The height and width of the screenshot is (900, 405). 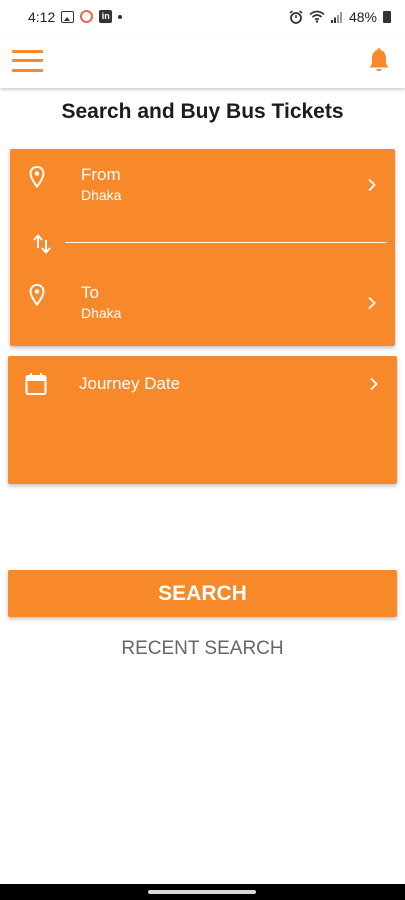 I want to click on ring-icon, so click(x=87, y=16).